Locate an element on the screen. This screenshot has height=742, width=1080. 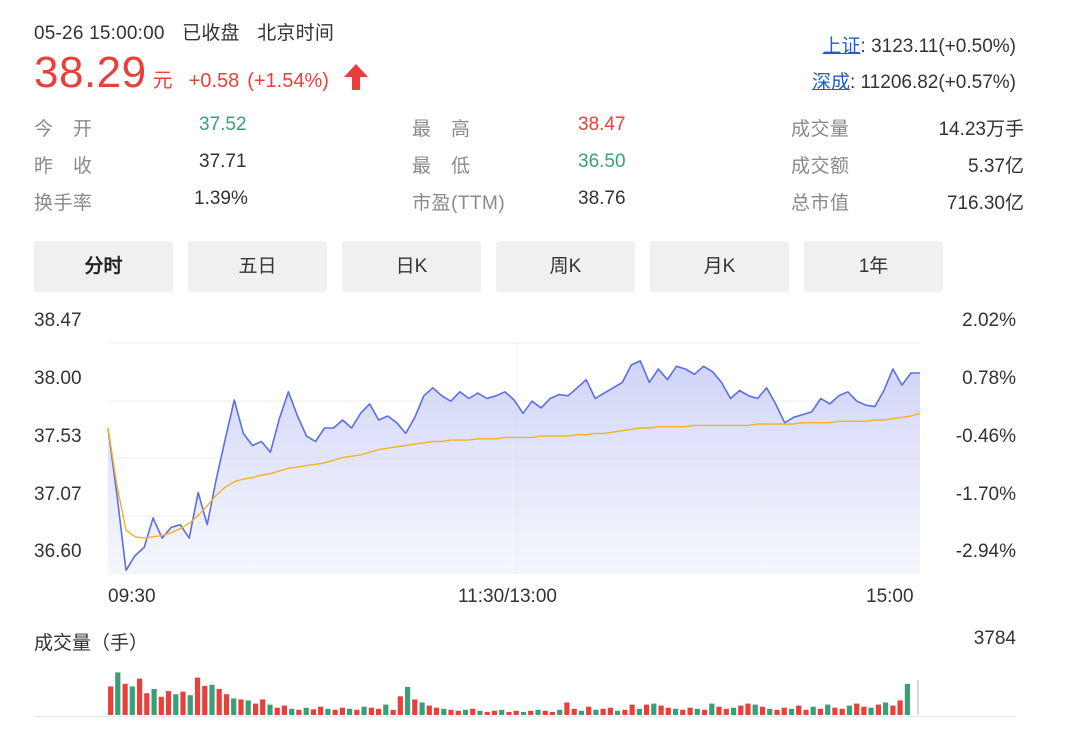
bottom-divider is located at coordinates (525, 716).